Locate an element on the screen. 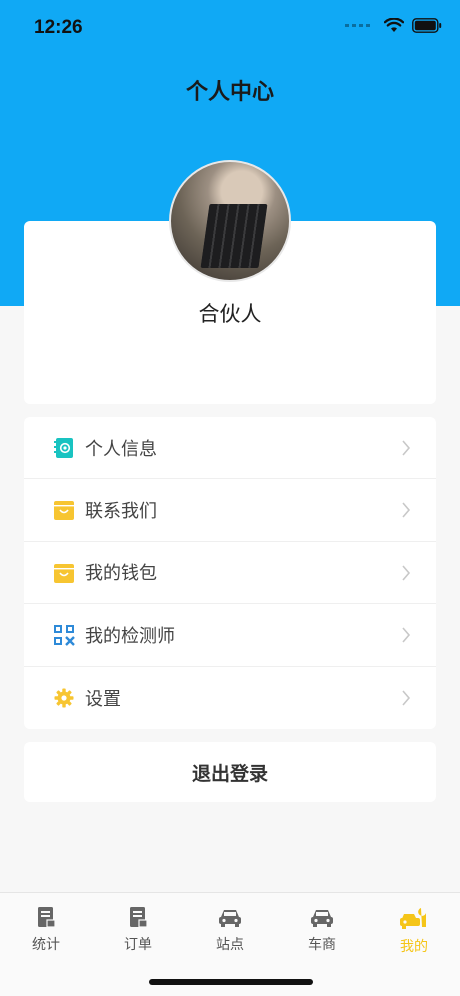 This screenshot has height=996, width=460. menu-label: 联系我们 is located at coordinates (121, 512).